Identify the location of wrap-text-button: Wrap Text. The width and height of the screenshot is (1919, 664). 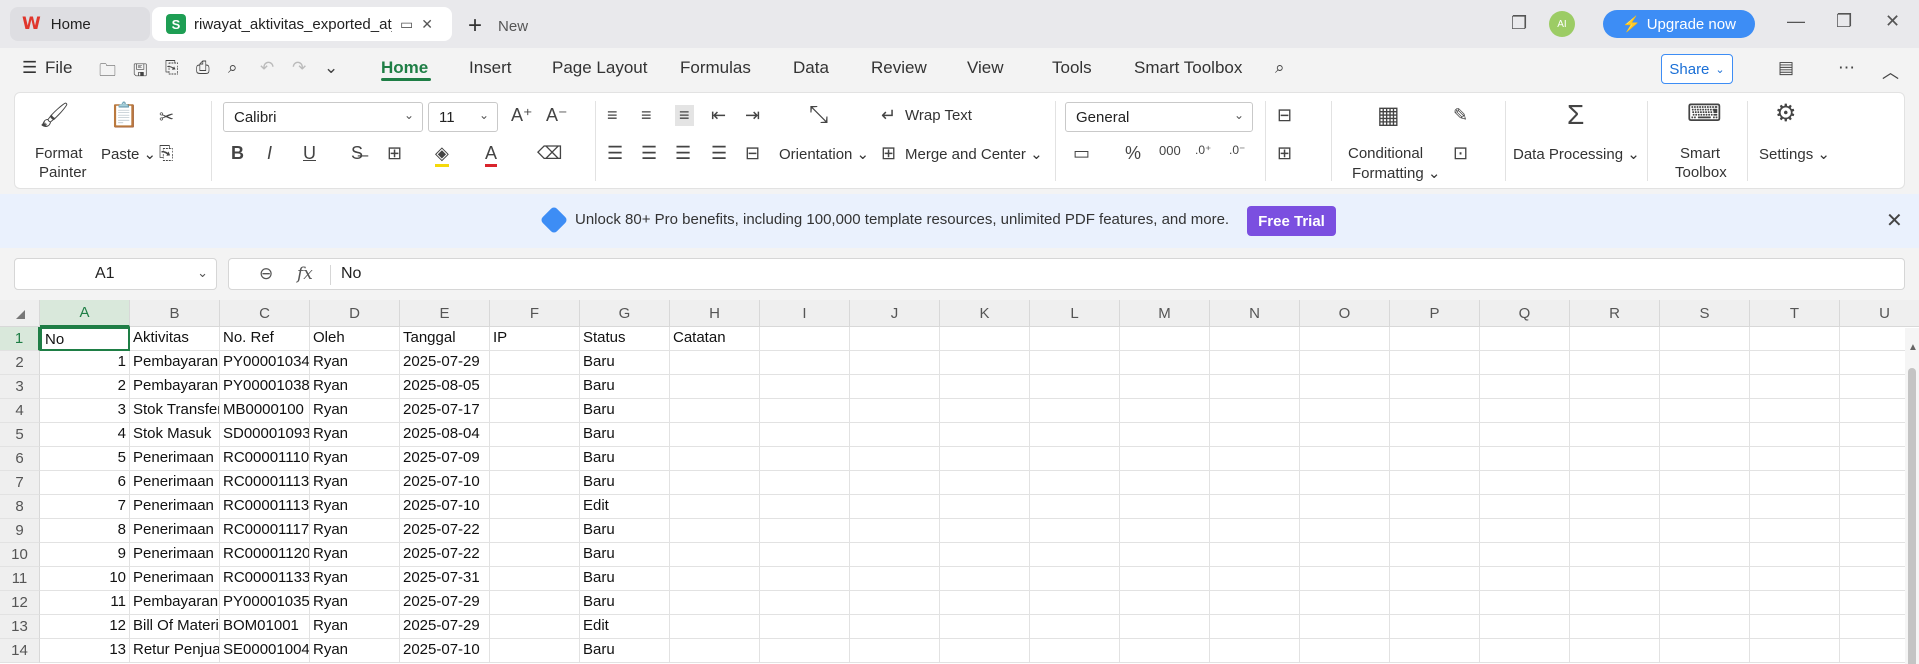
(938, 115).